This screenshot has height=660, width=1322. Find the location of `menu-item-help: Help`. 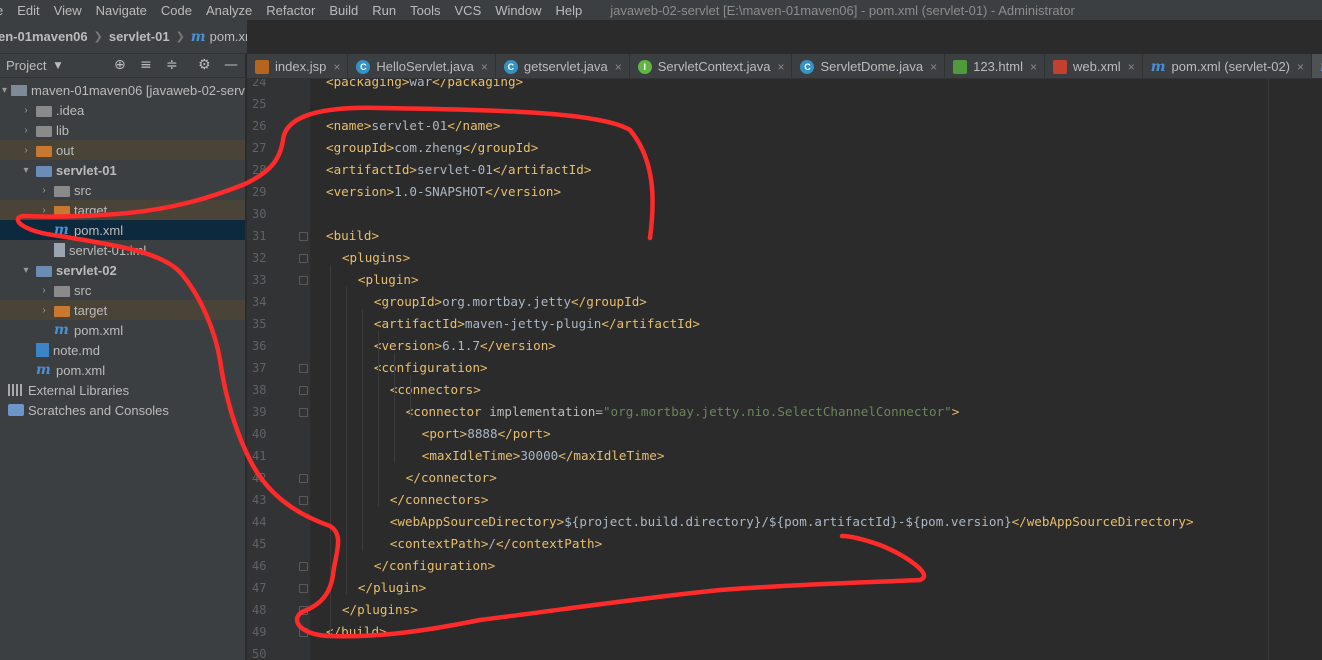

menu-item-help: Help is located at coordinates (569, 10).